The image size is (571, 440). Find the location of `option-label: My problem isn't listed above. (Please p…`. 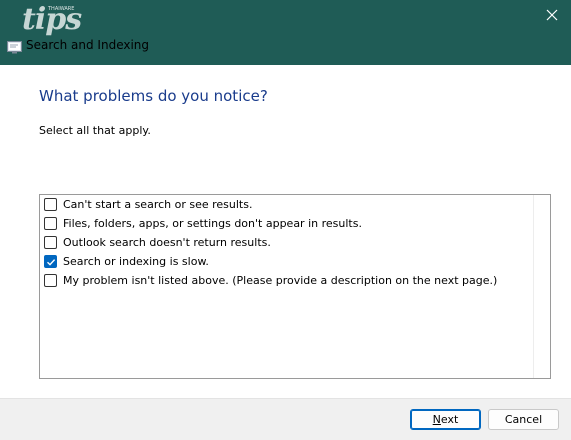

option-label: My problem isn't listed above. (Please p… is located at coordinates (280, 280).